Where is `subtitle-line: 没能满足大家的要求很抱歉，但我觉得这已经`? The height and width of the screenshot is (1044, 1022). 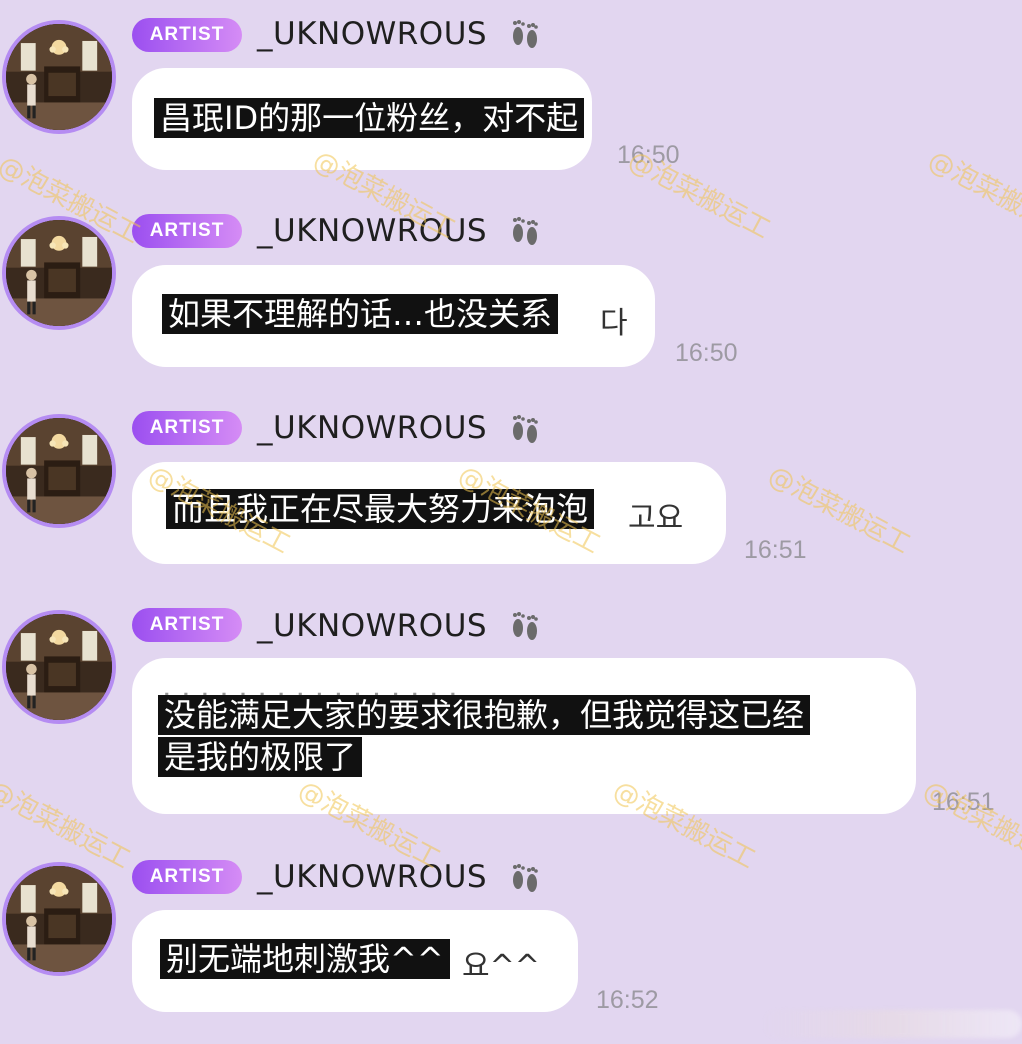
subtitle-line: 没能满足大家的要求很抱歉，但我觉得这已经 is located at coordinates (484, 715).